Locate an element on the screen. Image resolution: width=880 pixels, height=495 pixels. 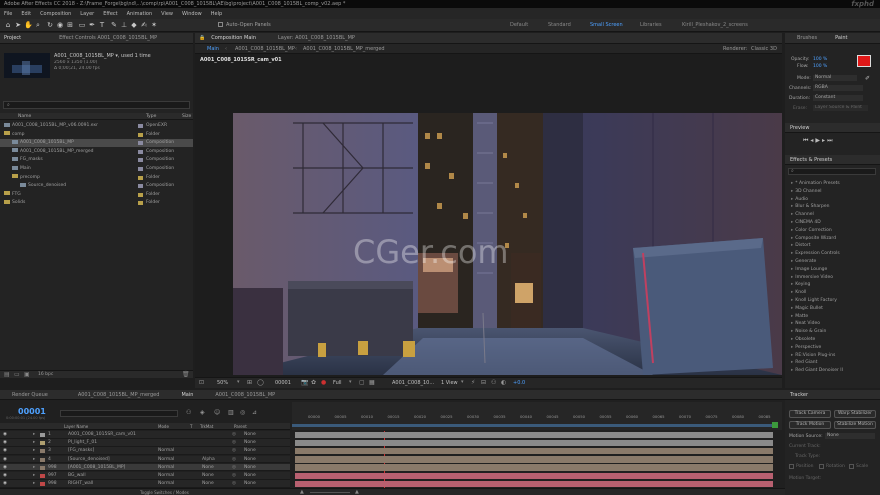
layer-row: ◉ ▸ 997 BG_wall Normal None ◎ None is located at coordinates (145, 476).